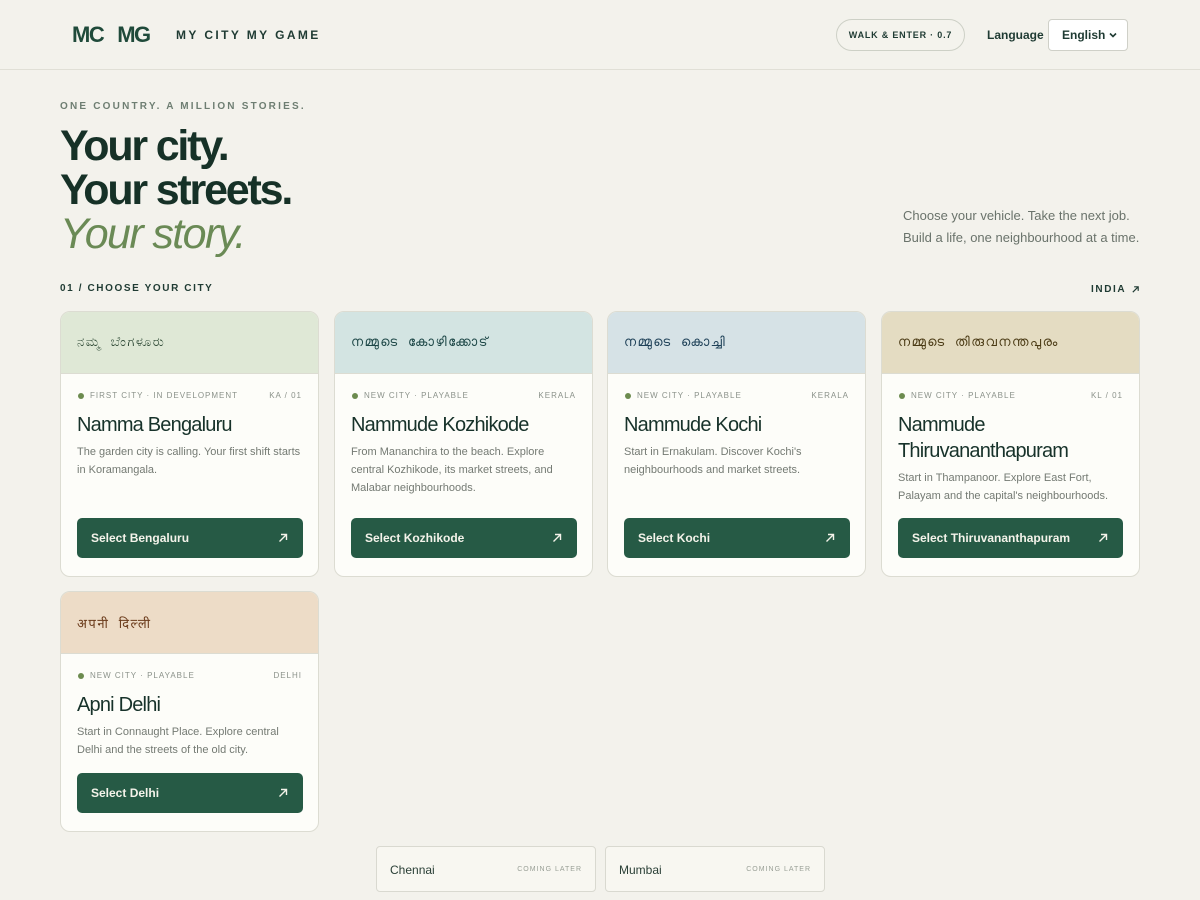  I want to click on city-meta: NEW CITY · PLAYABLE DELHI, so click(189, 677).